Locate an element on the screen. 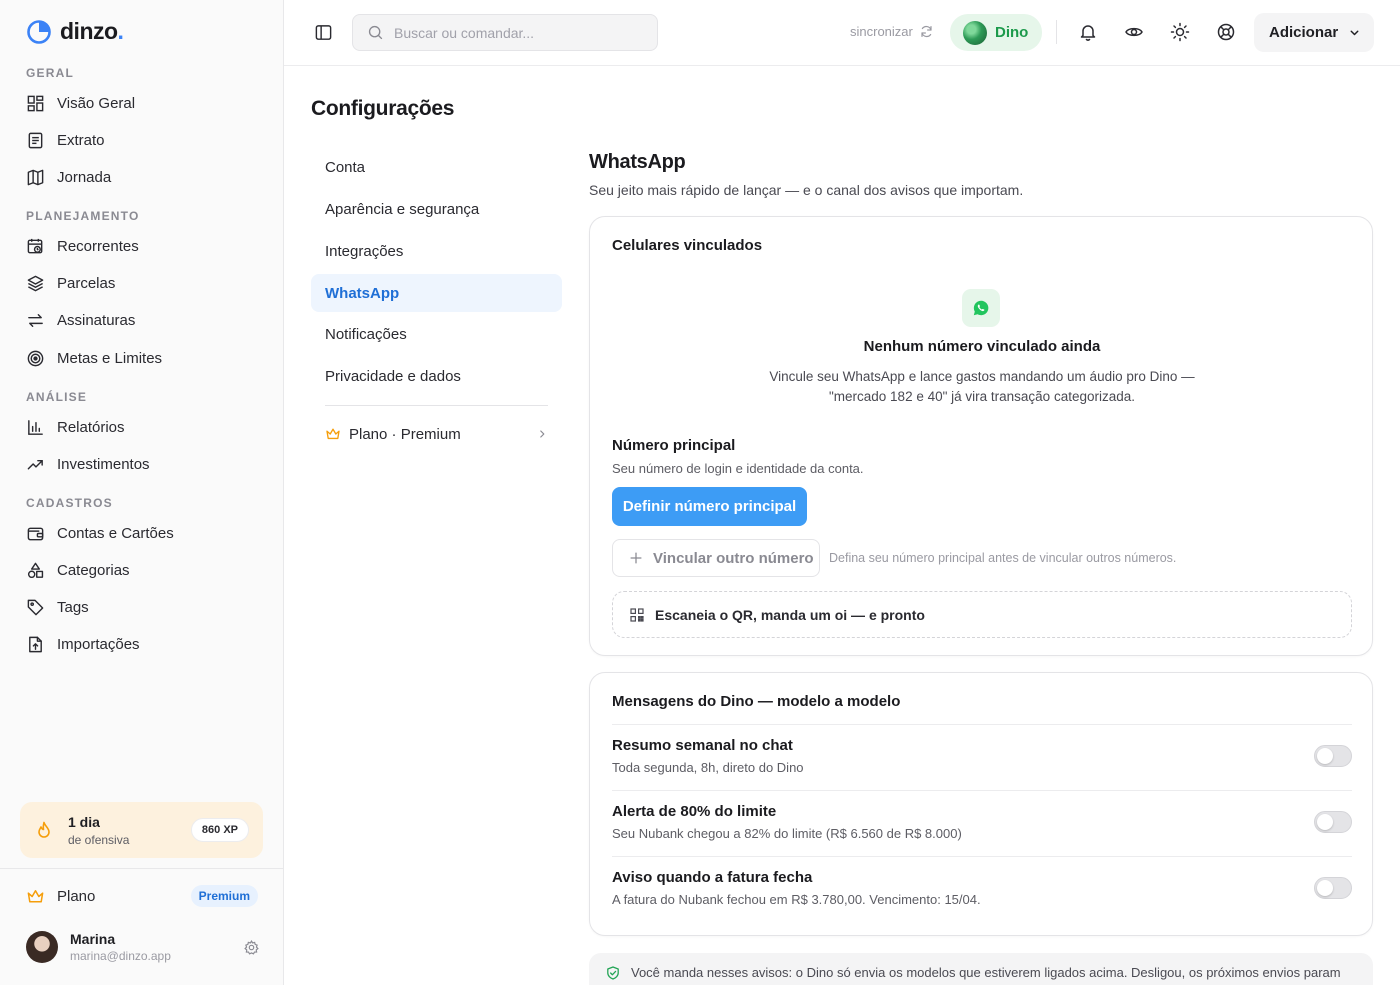  sidebar-item-metas: Metas e Limites is located at coordinates (142, 358).